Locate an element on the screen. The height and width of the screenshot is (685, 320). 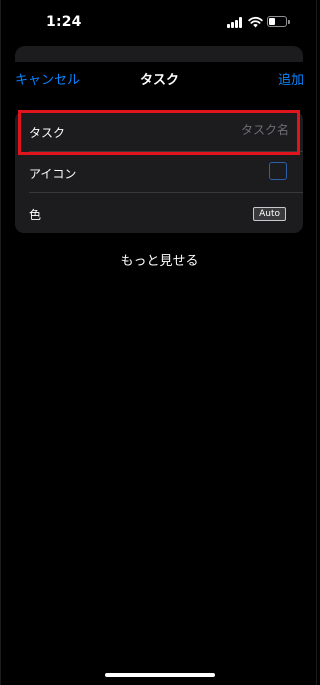
page-title: タスク is located at coordinates (159, 80).